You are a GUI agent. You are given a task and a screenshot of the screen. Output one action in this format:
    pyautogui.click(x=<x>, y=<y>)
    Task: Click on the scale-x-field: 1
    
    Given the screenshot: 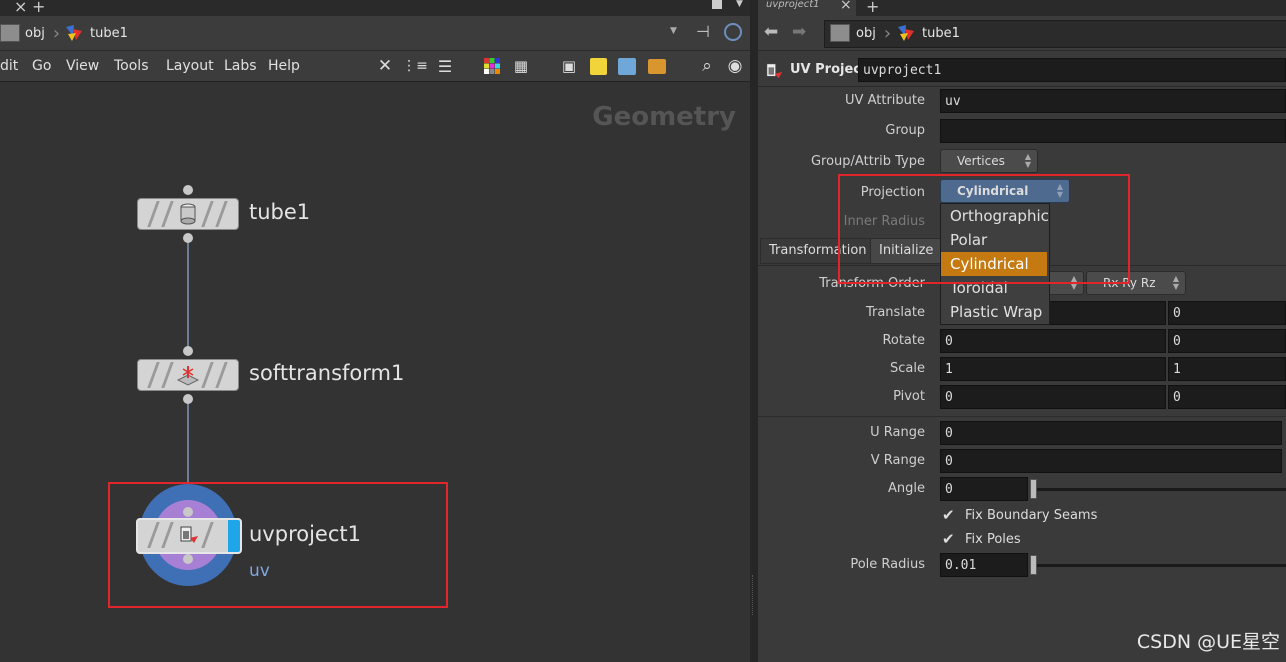 What is the action you would take?
    pyautogui.click(x=1053, y=369)
    